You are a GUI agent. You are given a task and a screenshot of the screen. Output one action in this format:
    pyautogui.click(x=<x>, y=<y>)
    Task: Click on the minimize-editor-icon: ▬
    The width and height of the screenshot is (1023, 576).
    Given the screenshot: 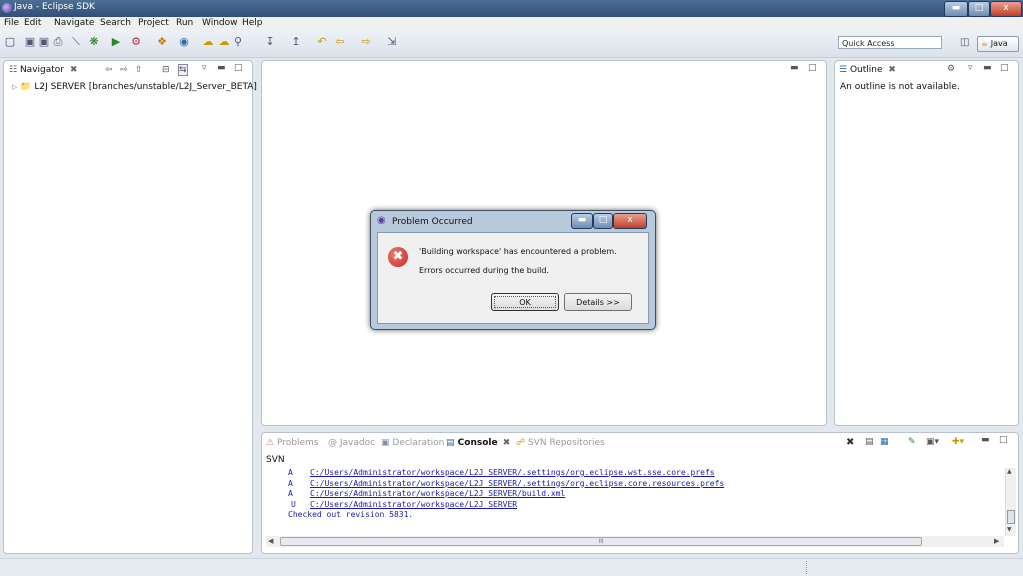 What is the action you would take?
    pyautogui.click(x=794, y=68)
    